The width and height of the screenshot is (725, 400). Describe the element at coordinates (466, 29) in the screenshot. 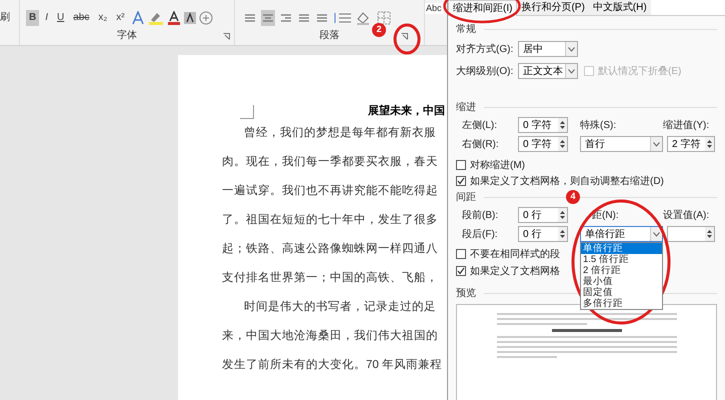

I see `section-heading: 常规` at that location.